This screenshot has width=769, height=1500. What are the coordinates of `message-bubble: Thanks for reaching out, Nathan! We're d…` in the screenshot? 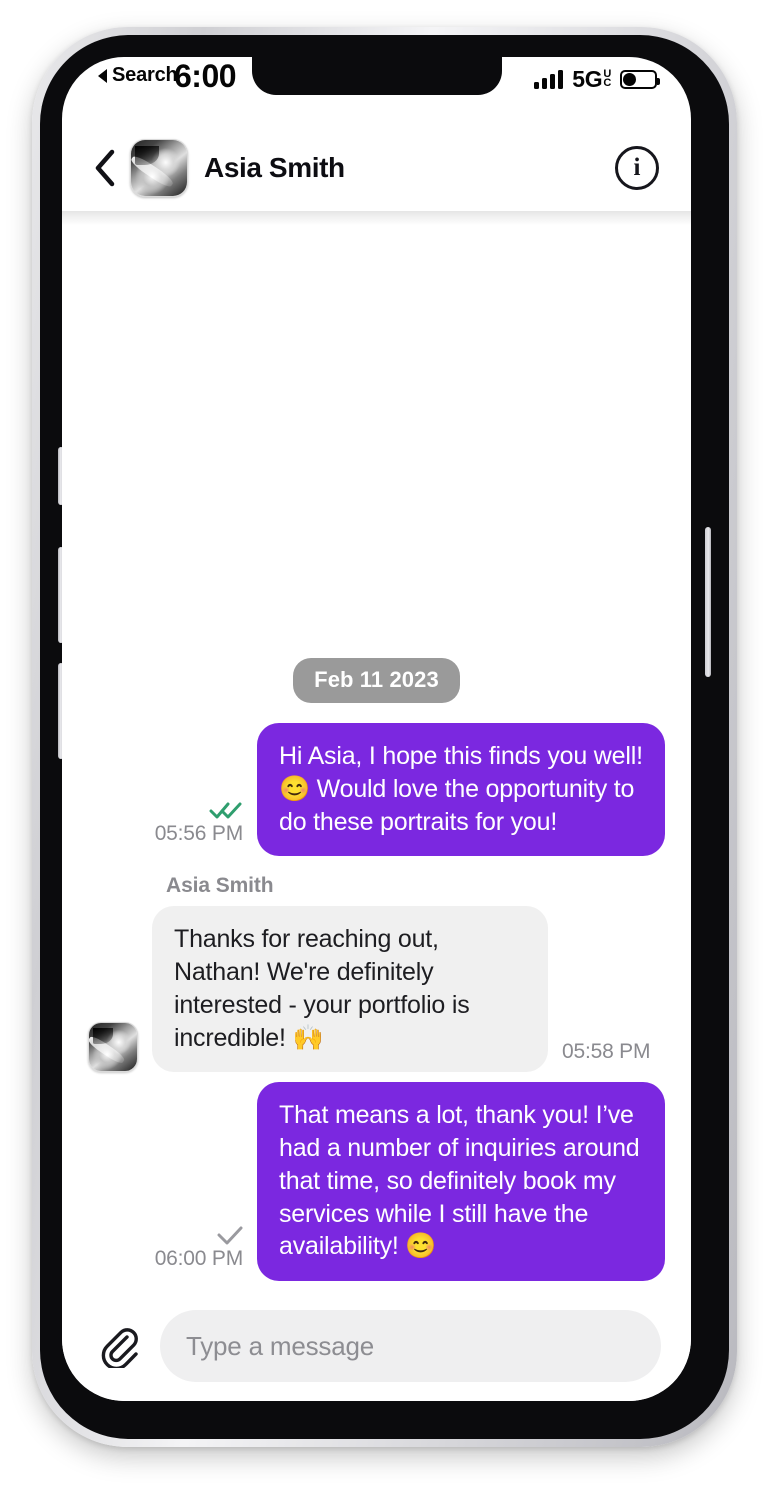 It's located at (350, 989).